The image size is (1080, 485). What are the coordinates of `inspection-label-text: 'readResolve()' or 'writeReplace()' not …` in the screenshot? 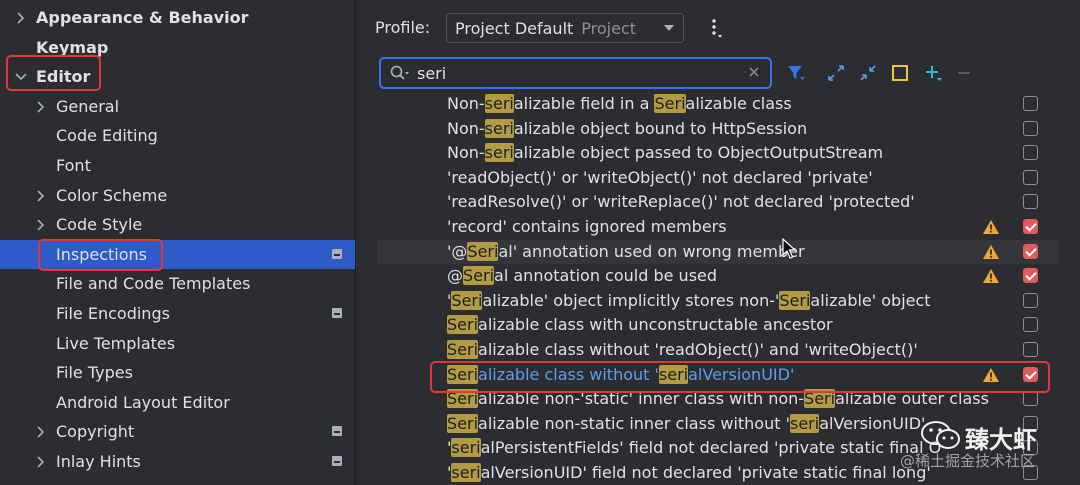 It's located at (681, 202).